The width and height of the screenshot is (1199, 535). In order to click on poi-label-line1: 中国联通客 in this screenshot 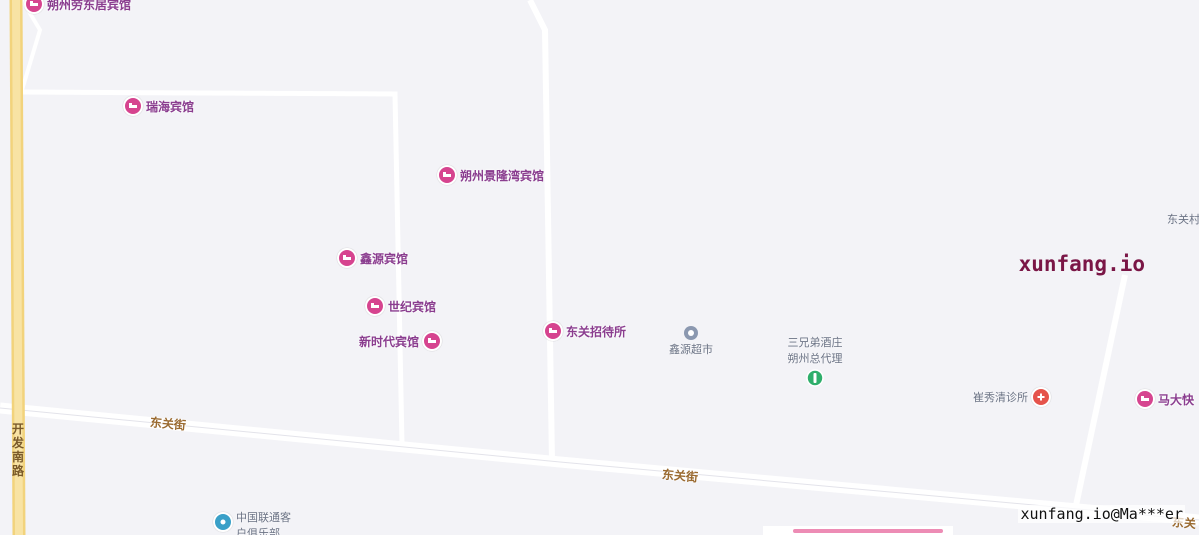, I will do `click(263, 517)`.